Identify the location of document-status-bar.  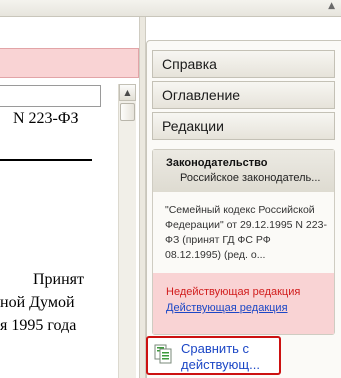
(69, 63).